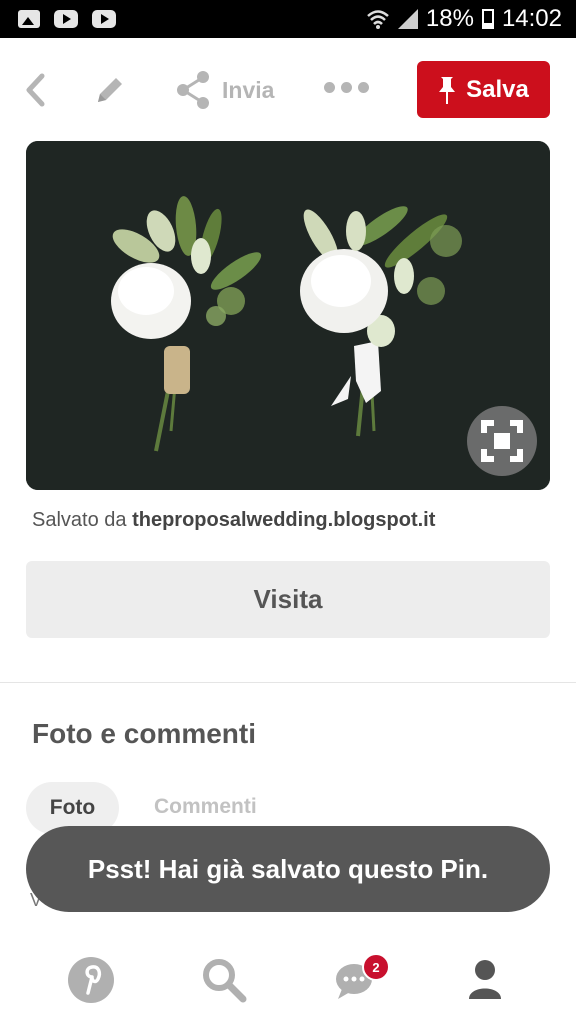 The height and width of the screenshot is (1024, 576). What do you see at coordinates (531, 18) in the screenshot?
I see `clock: 14:02` at bounding box center [531, 18].